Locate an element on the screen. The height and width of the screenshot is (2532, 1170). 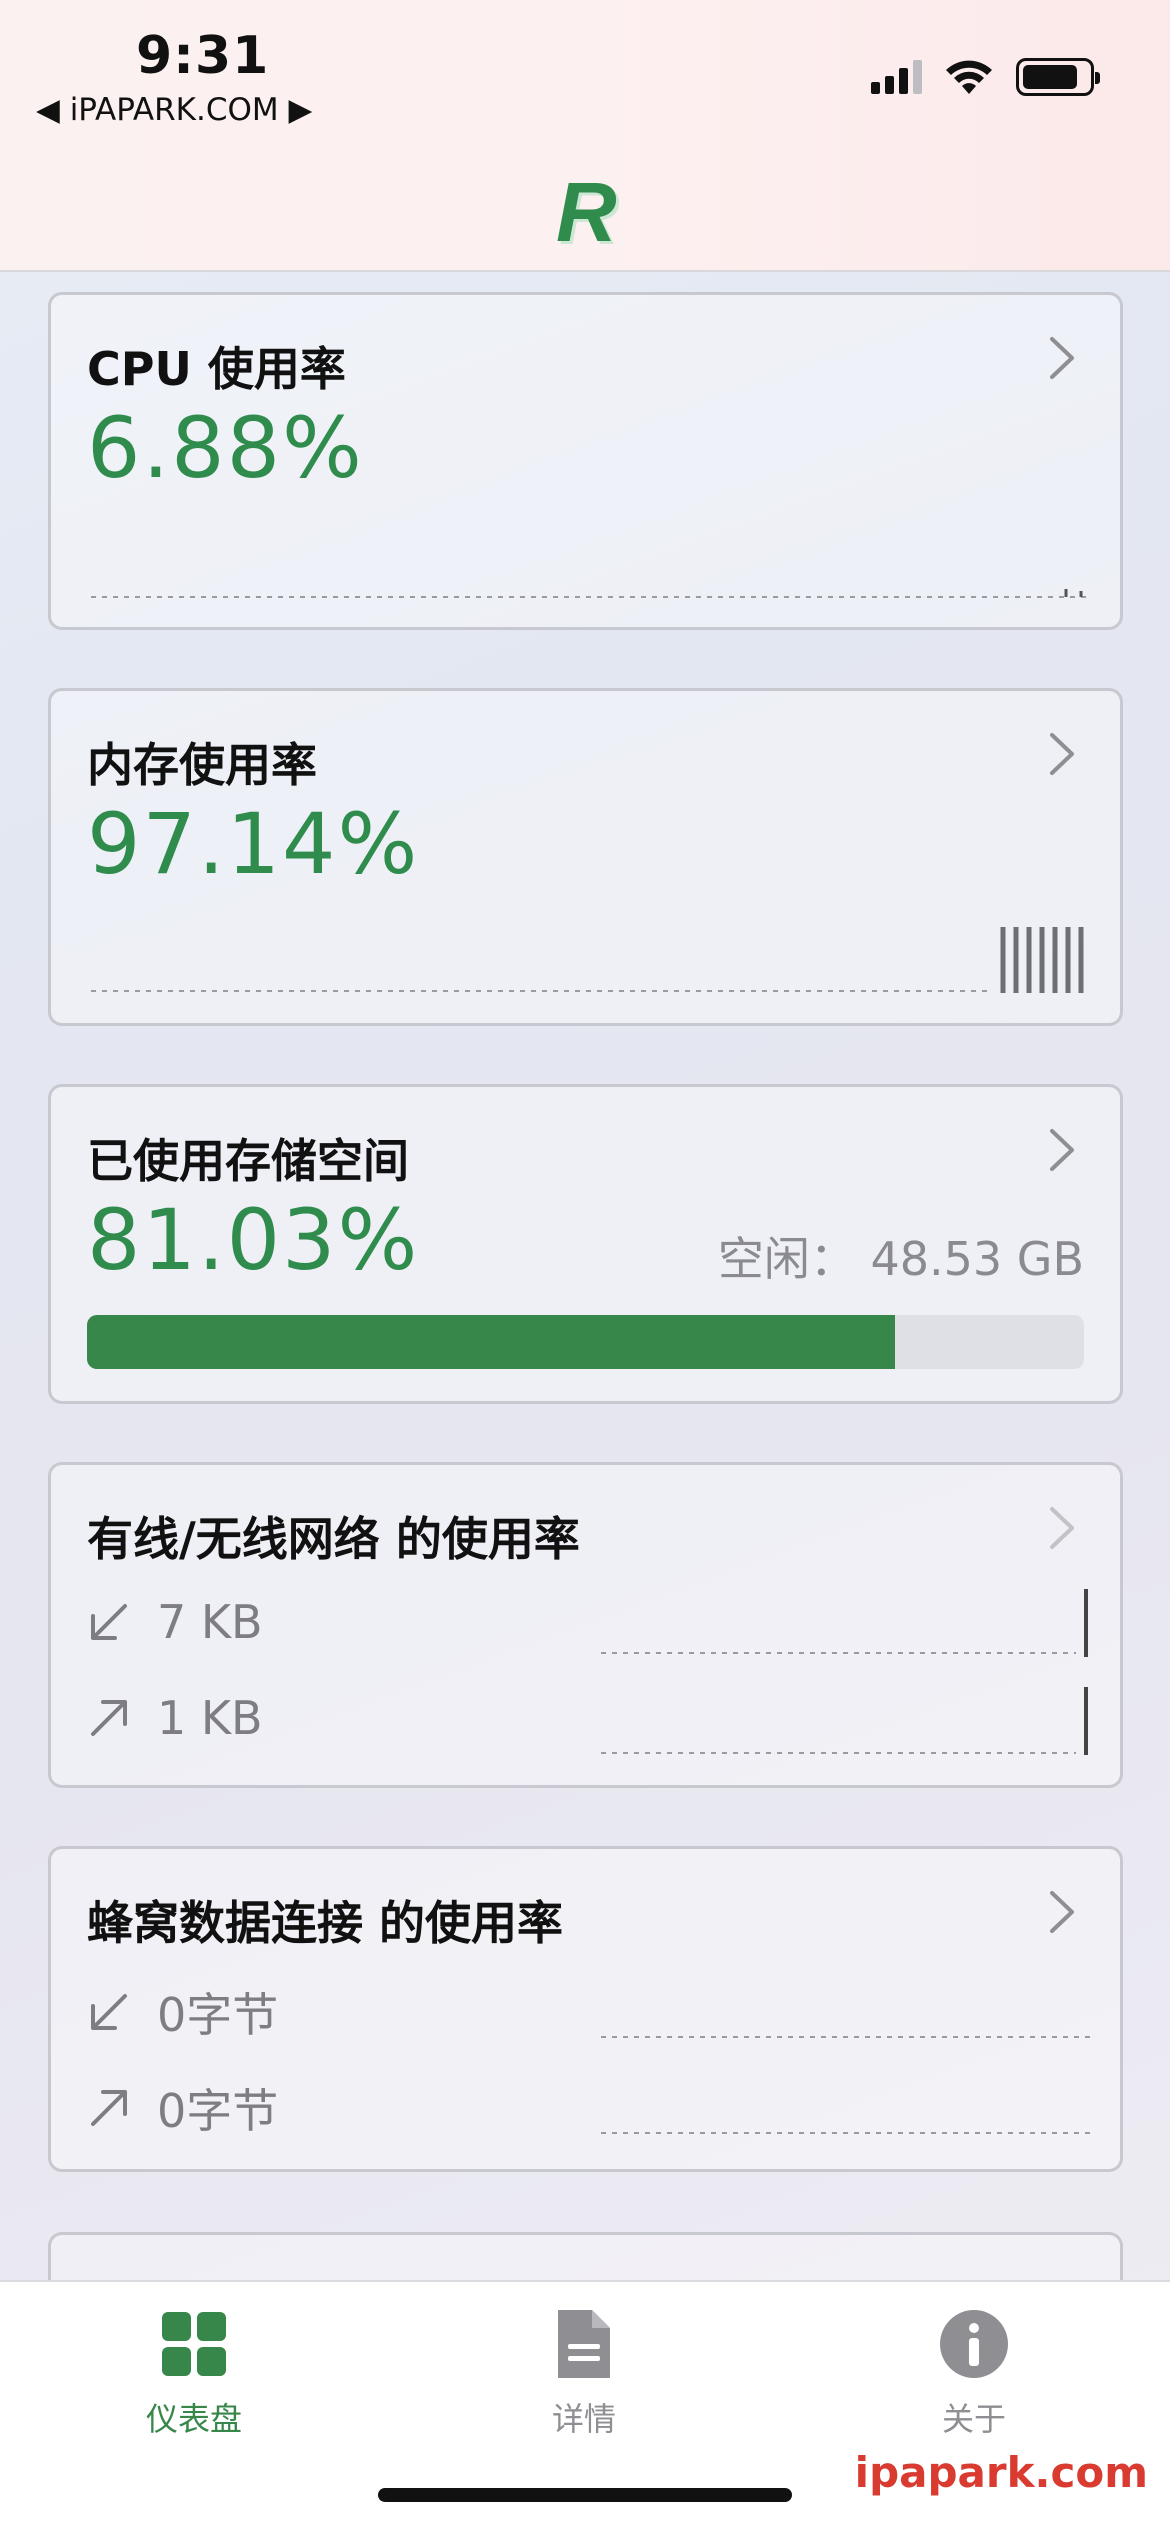
home-indicator is located at coordinates (585, 2495).